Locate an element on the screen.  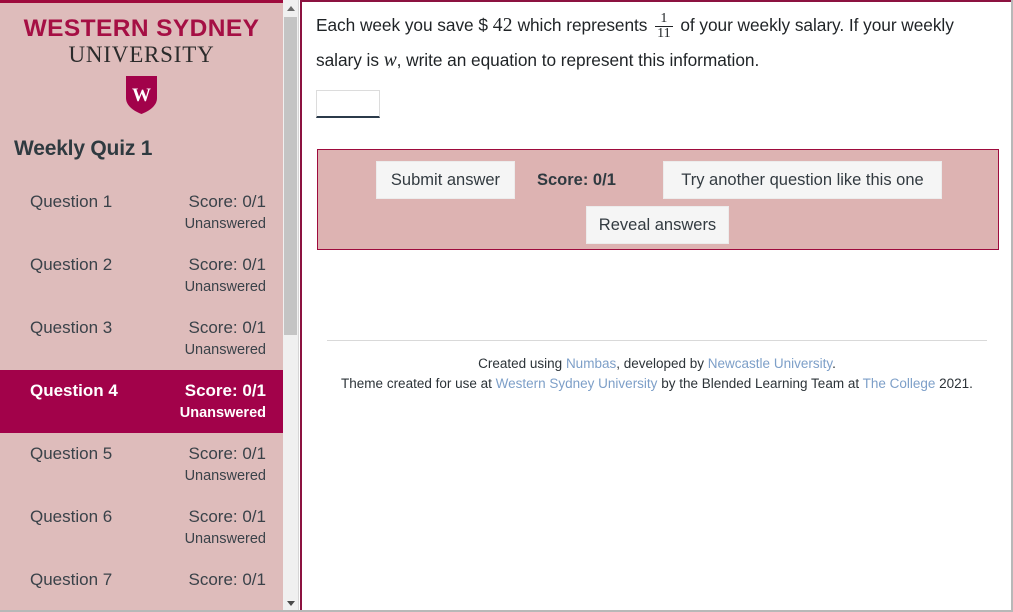
scroll-down-arrow-icon is located at coordinates (290, 602).